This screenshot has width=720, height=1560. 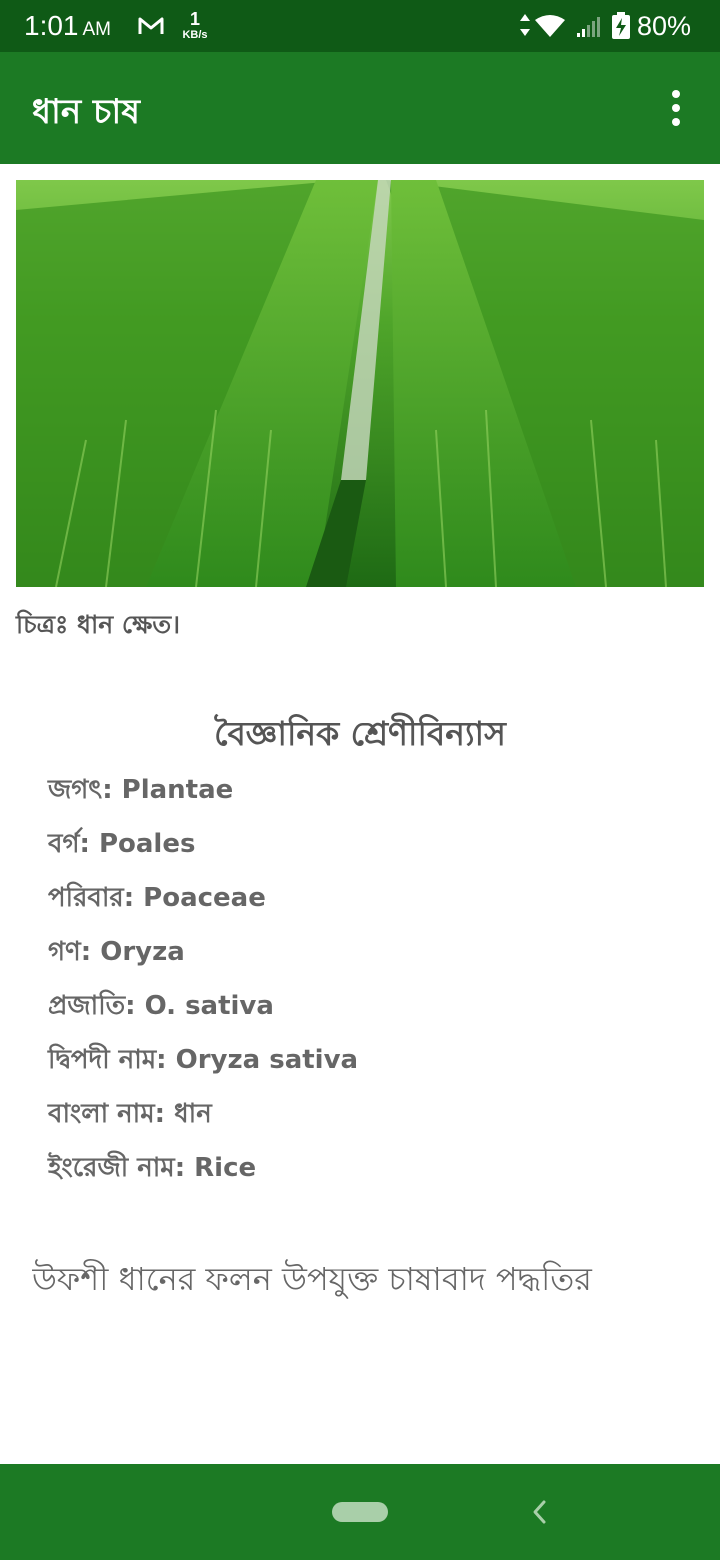 I want to click on taxonomy-order: বর্গ: Poales, so click(x=122, y=844).